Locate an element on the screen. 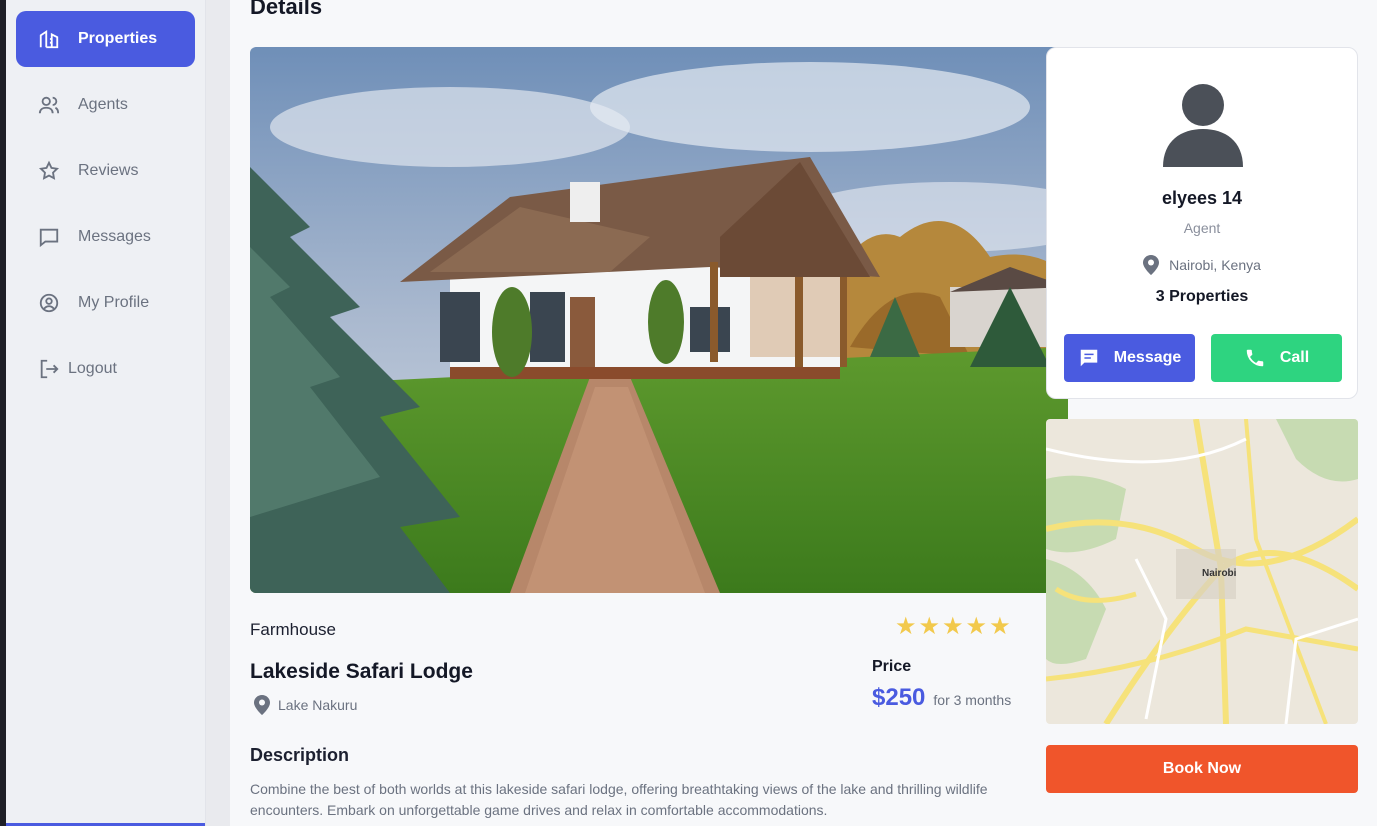 Image resolution: width=1377 pixels, height=826 pixels. location-map: Nairobi is located at coordinates (1202, 571).